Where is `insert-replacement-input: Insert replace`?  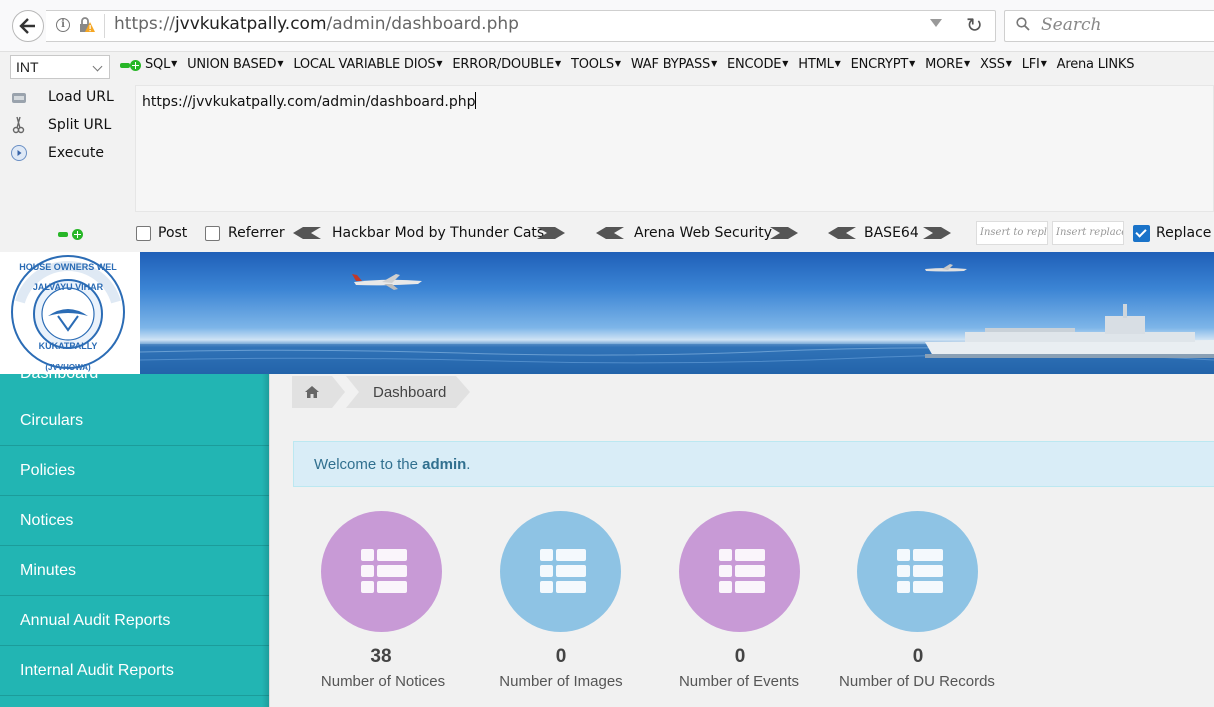 insert-replacement-input: Insert replace is located at coordinates (1088, 233).